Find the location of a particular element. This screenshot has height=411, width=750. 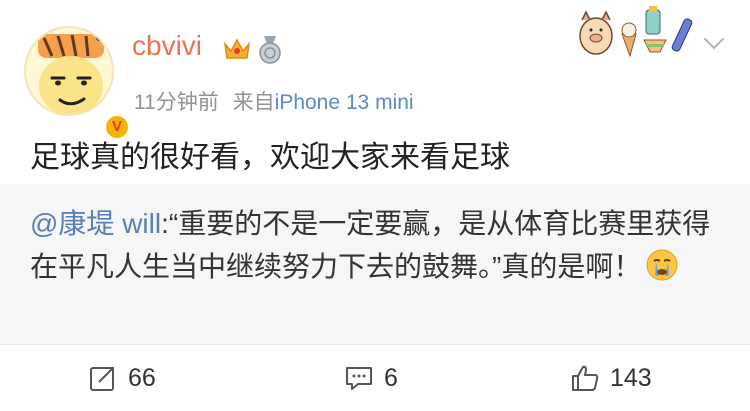

comment-count: 6 is located at coordinates (391, 377).